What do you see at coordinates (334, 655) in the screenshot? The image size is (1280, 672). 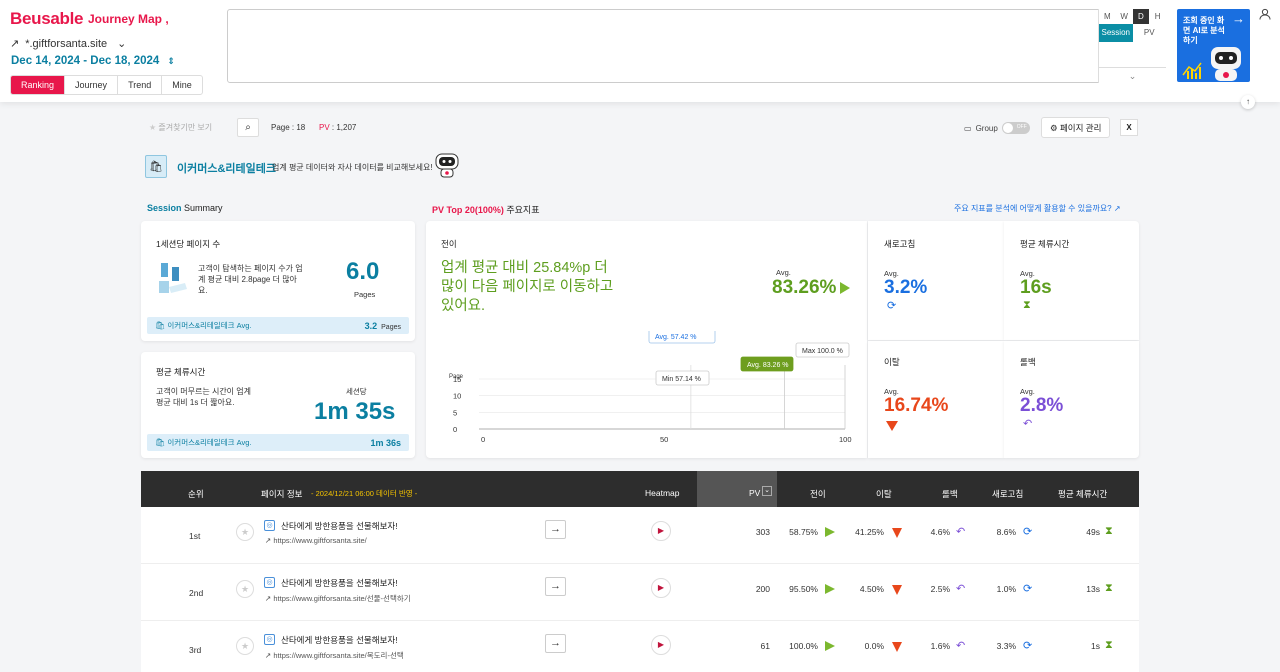 I see `page-url: ↗ https://www.giftforsanta.site/목도리-선택` at bounding box center [334, 655].